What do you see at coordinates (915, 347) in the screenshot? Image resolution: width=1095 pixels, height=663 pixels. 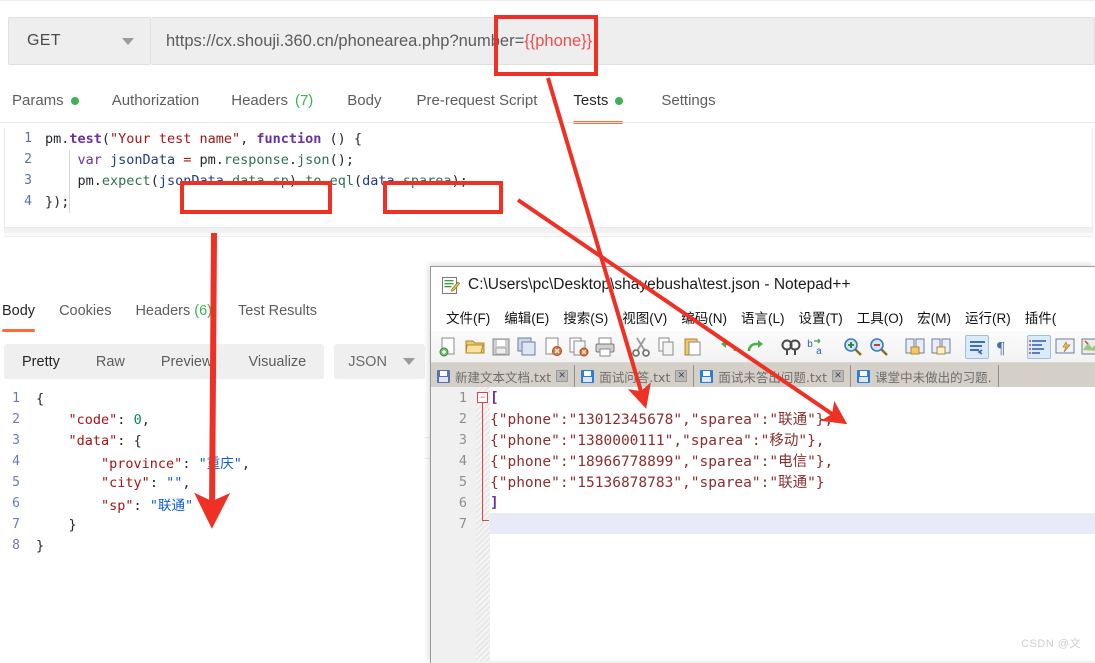 I see `sync-scroll-vertical-icon` at bounding box center [915, 347].